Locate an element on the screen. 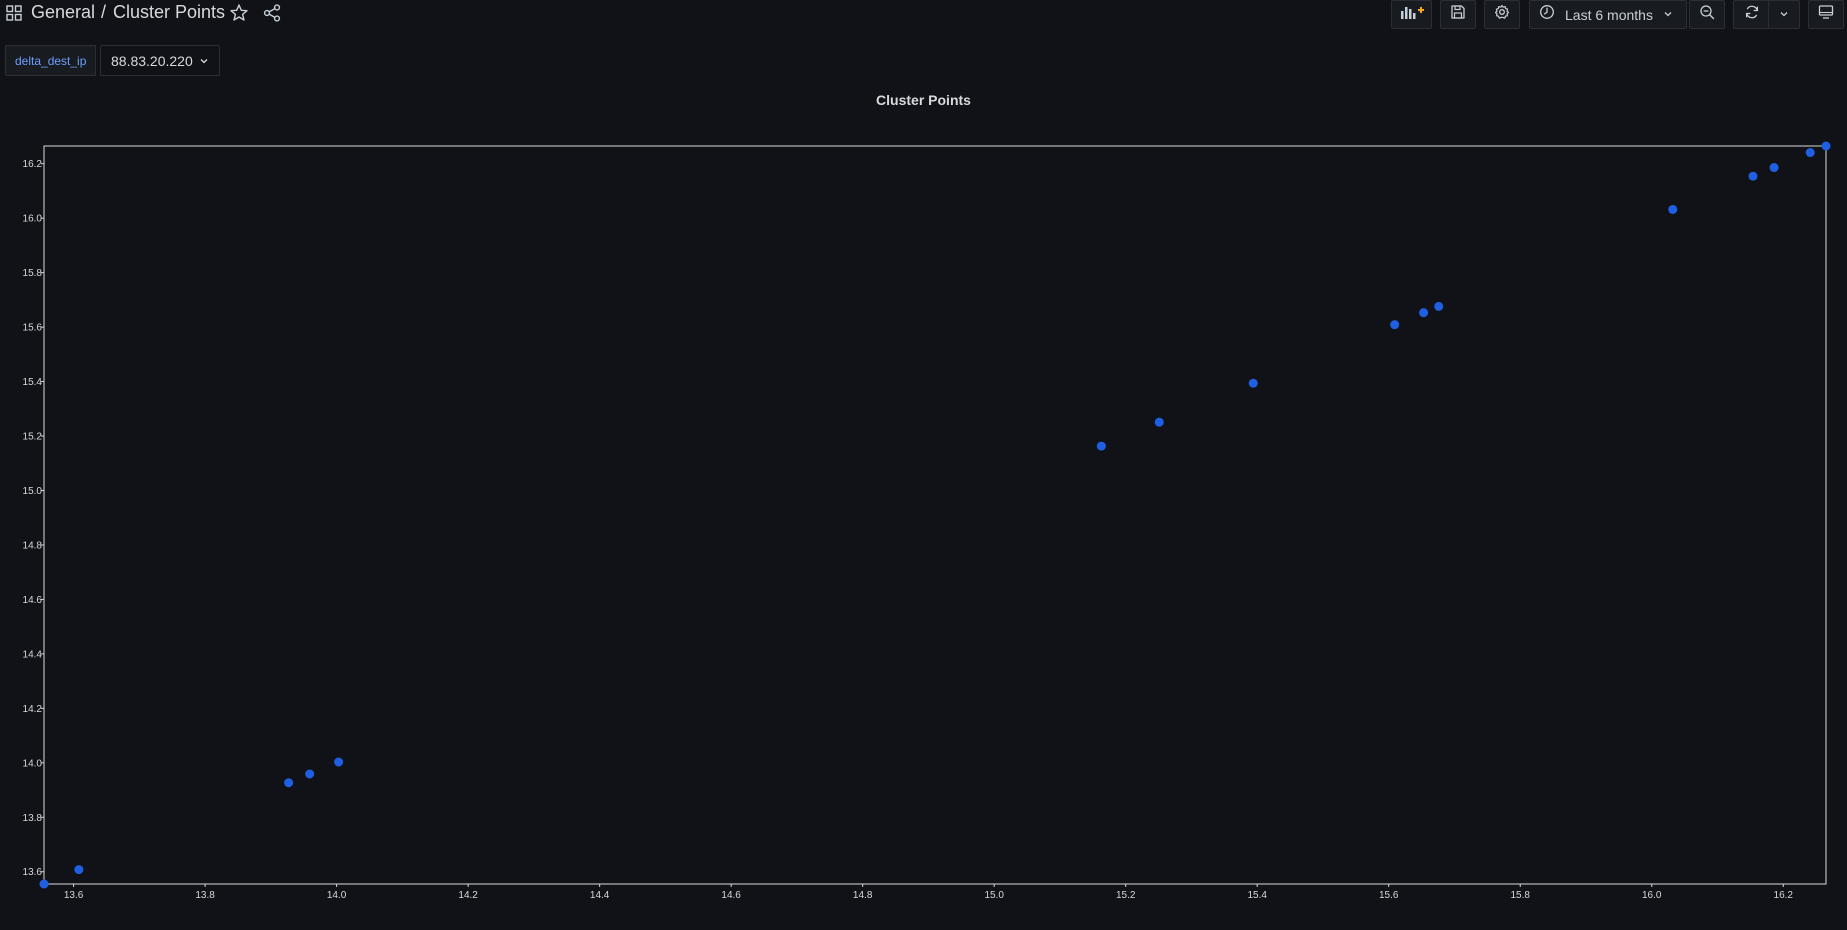 This screenshot has height=930, width=1847. x-tick-label: 14.6 is located at coordinates (731, 895).